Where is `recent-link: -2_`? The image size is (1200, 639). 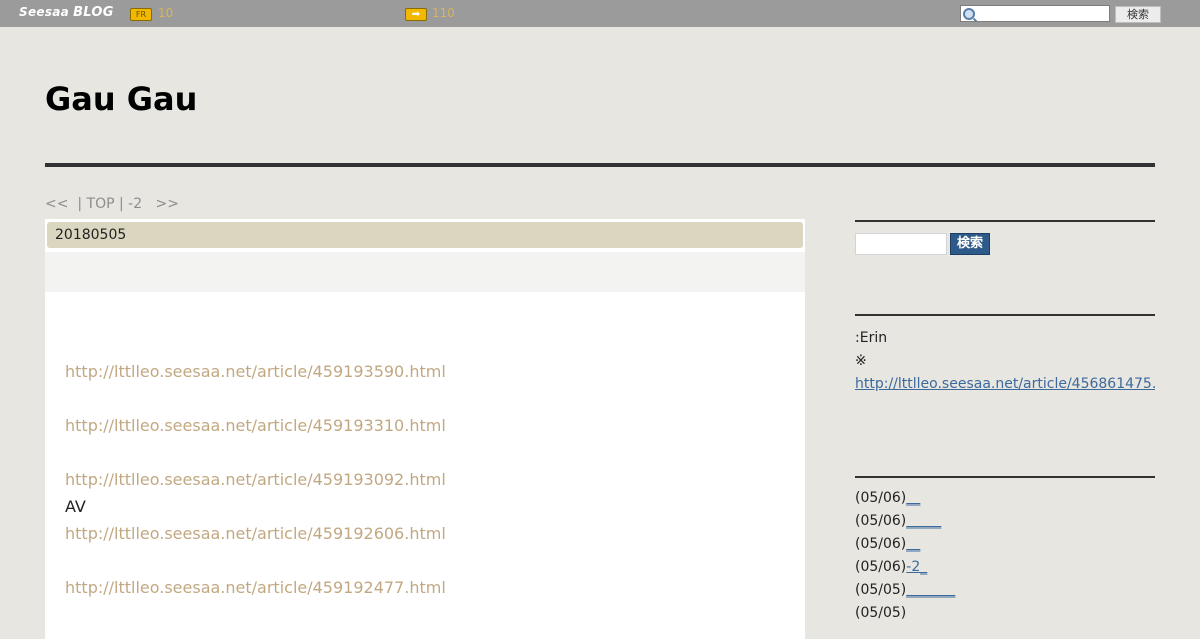
recent-link: -2_ is located at coordinates (916, 567).